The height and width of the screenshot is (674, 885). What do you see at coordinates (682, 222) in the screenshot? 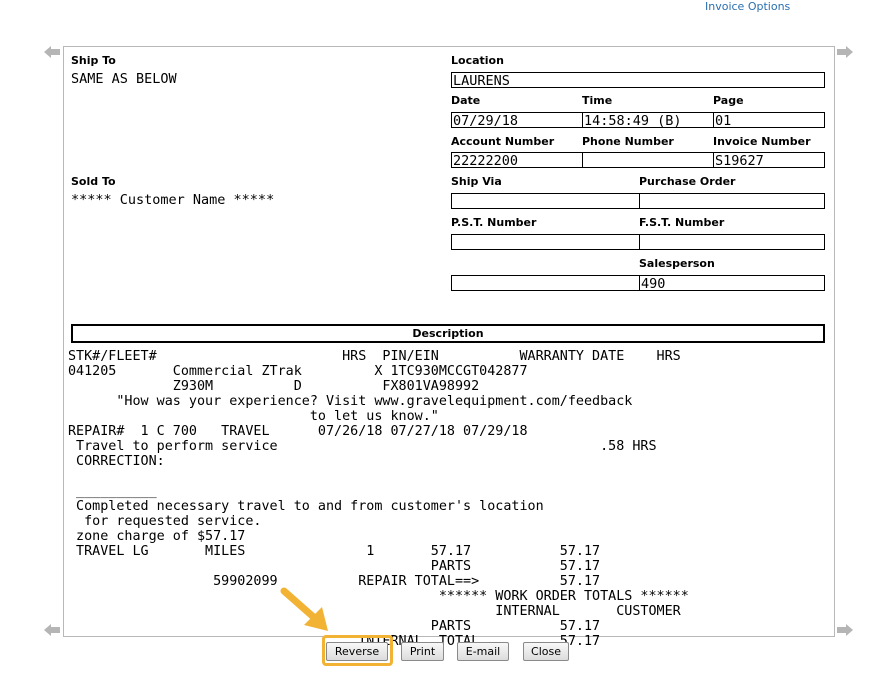
I see `fst-number-label: F.S.T. Number` at bounding box center [682, 222].